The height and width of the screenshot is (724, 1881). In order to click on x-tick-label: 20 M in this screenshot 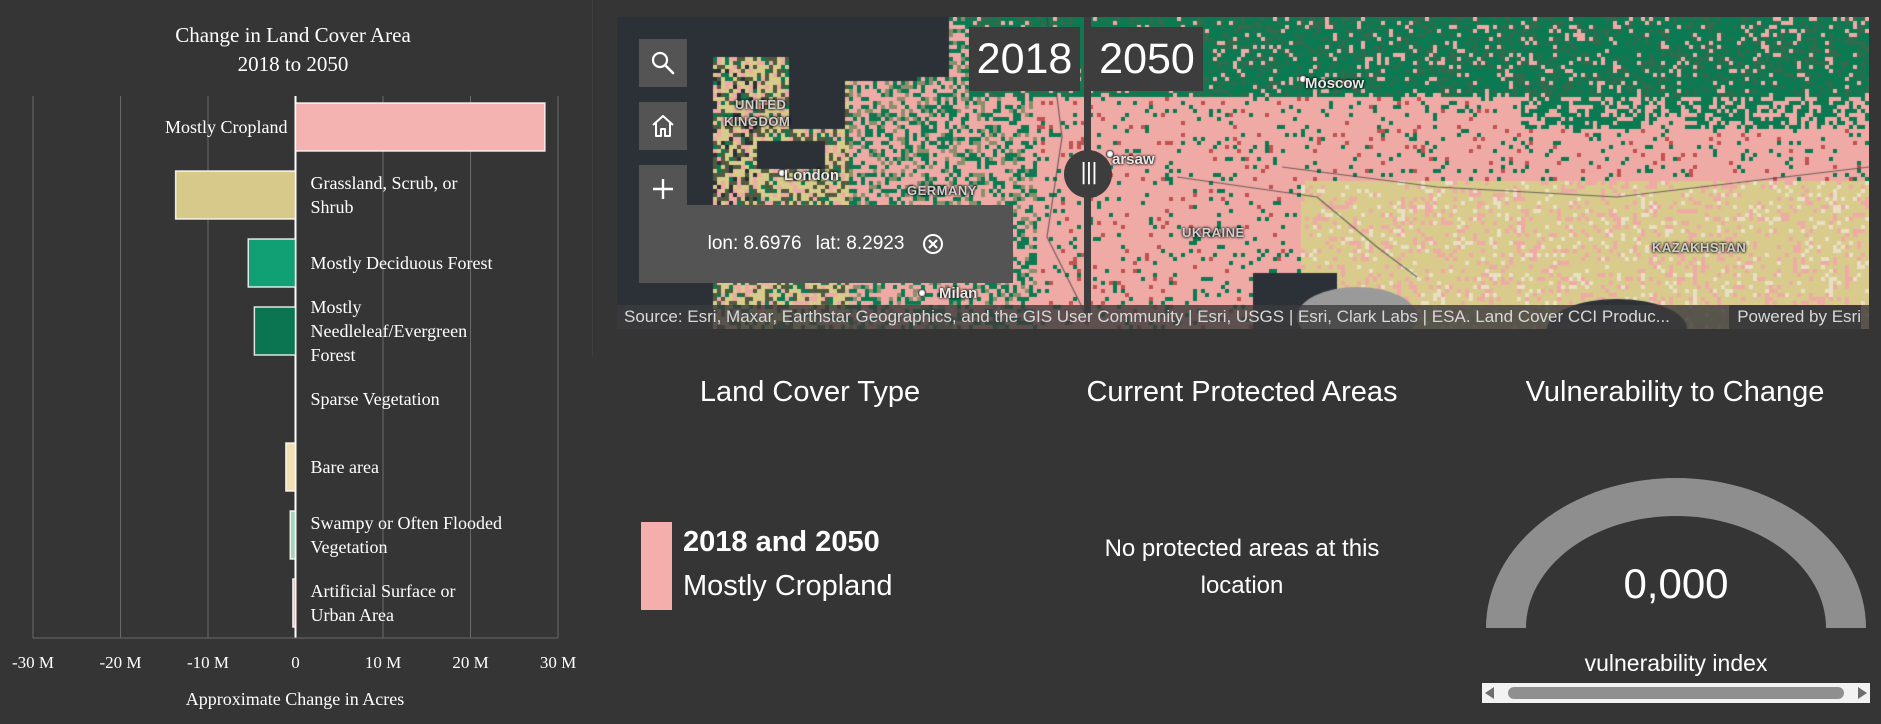, I will do `click(470, 662)`.